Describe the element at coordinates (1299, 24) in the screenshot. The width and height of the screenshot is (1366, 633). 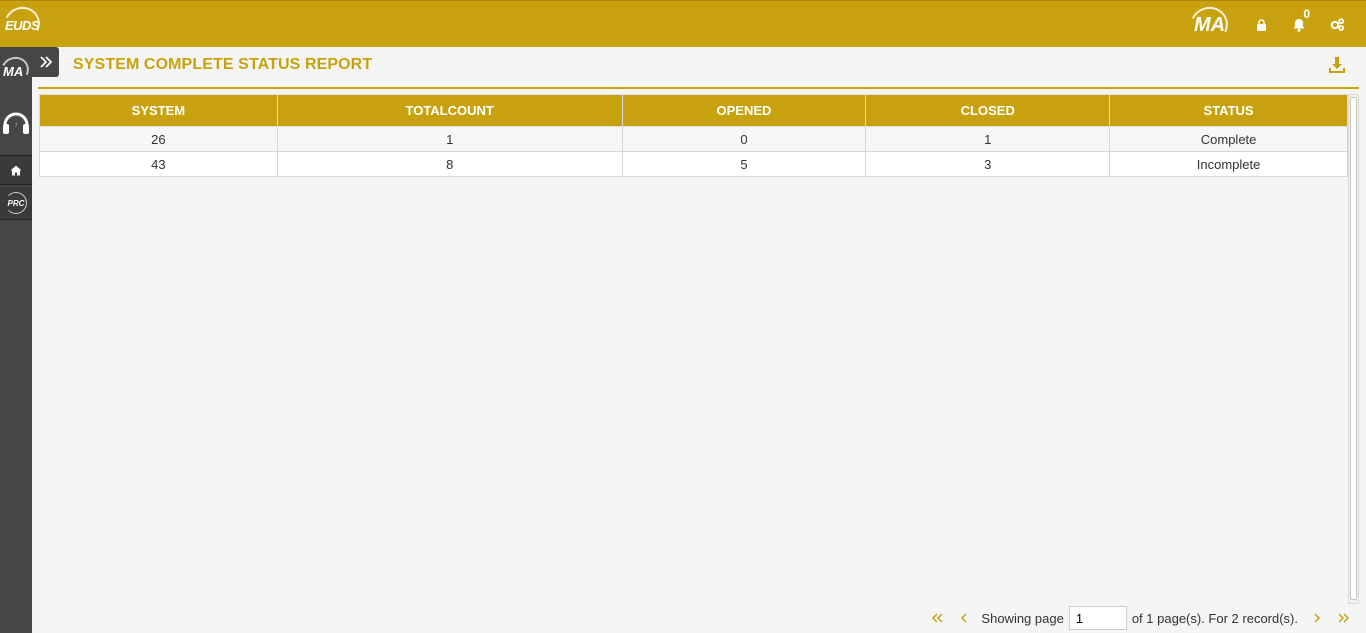
I see `notifications-button: 0` at that location.